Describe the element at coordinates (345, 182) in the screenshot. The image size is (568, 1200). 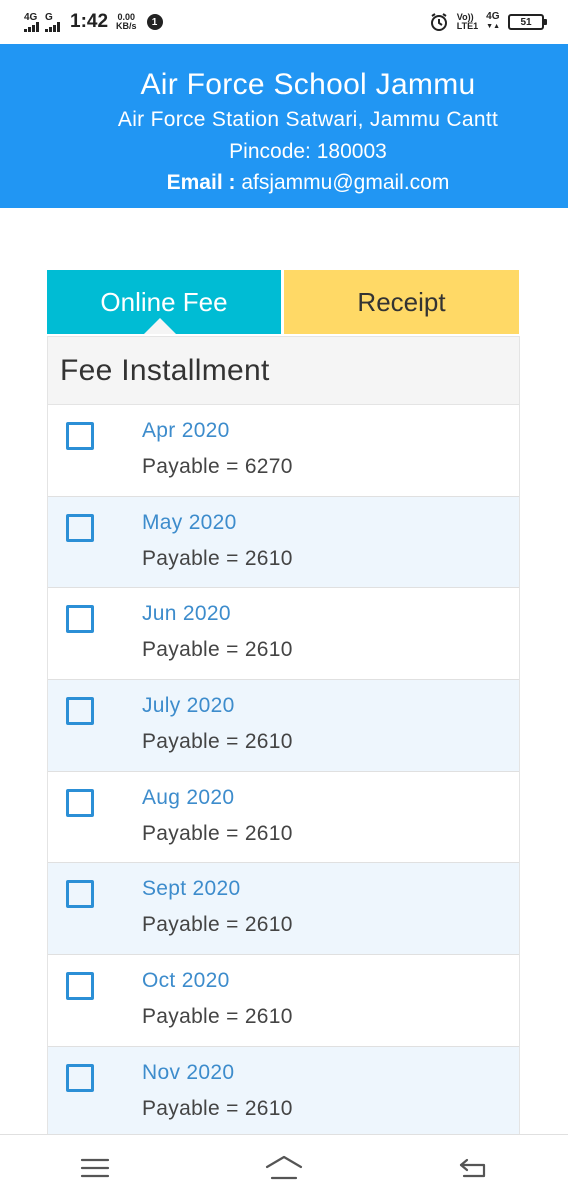
I see `email-value: afsjammu@gmail.com` at that location.